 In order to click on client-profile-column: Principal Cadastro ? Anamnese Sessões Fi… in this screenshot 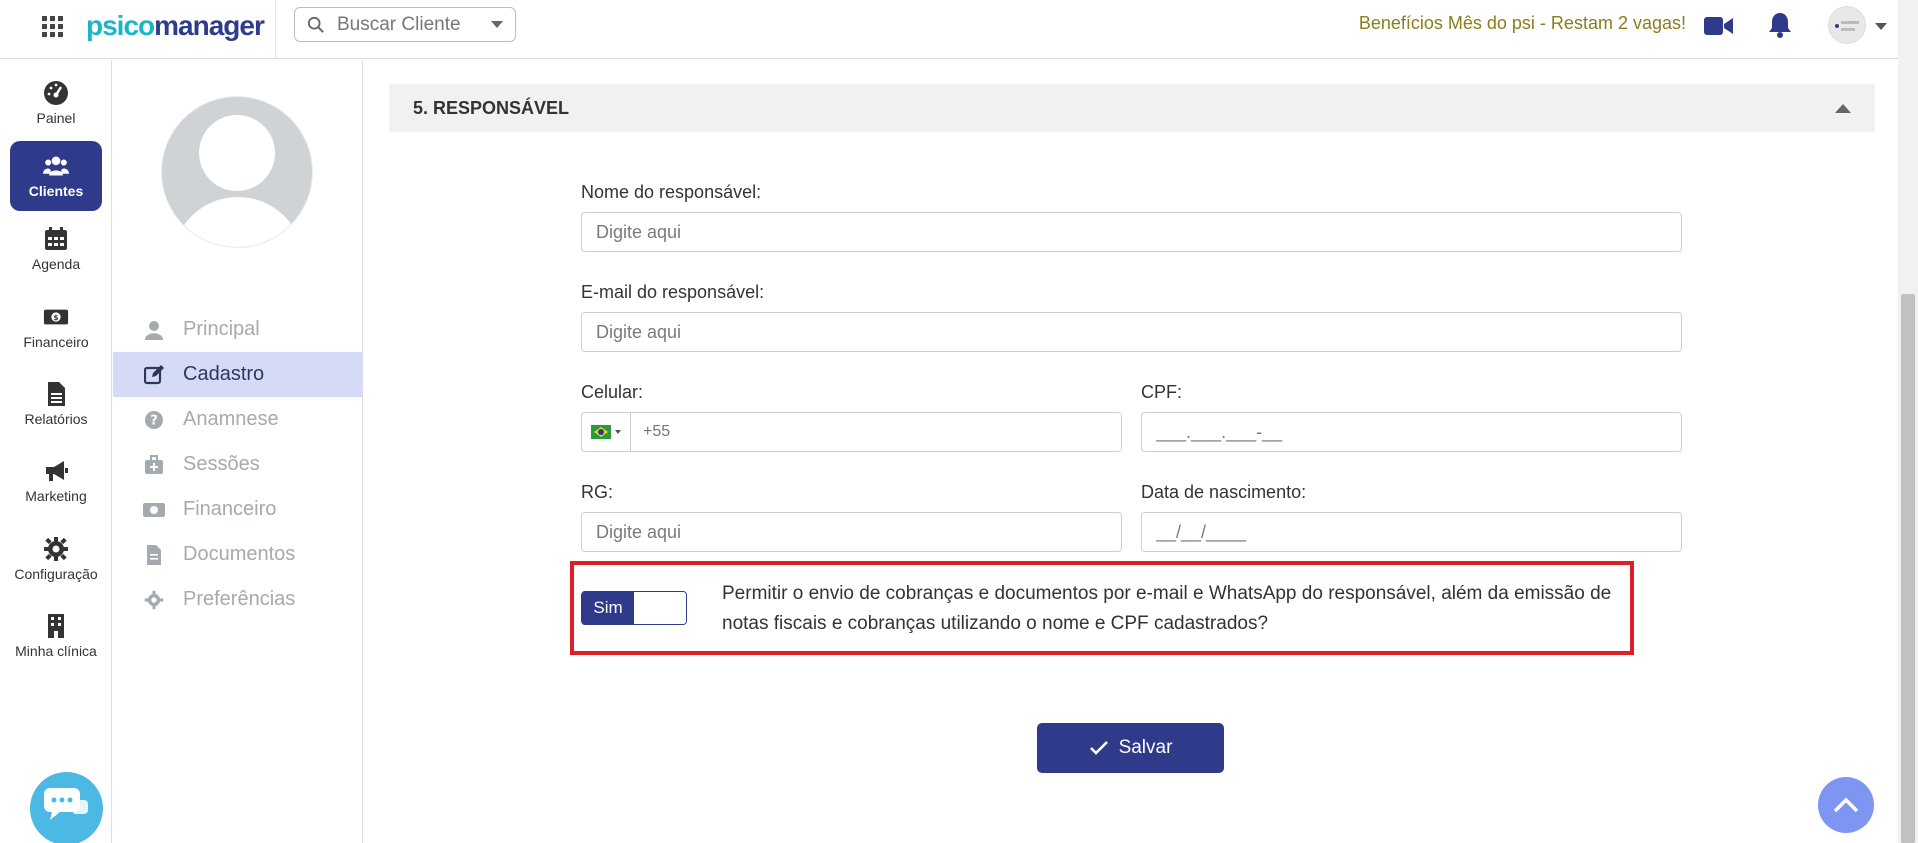, I will do `click(238, 451)`.